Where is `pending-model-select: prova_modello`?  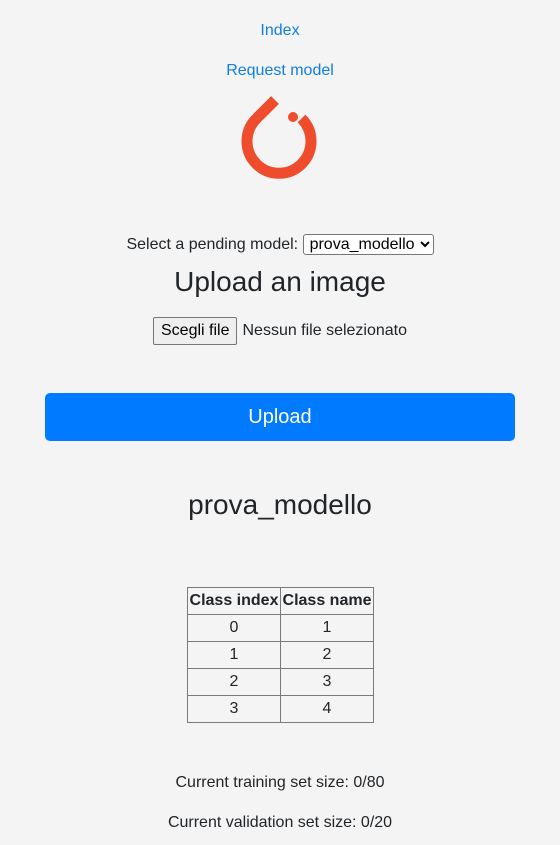 pending-model-select: prova_modello is located at coordinates (368, 244).